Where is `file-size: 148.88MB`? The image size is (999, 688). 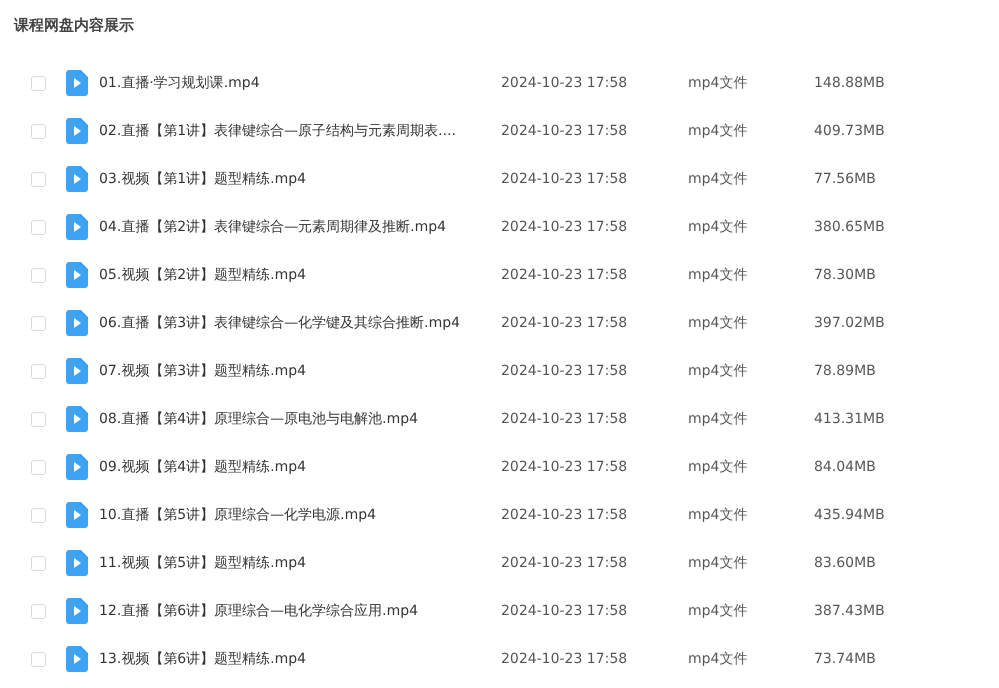
file-size: 148.88MB is located at coordinates (850, 83).